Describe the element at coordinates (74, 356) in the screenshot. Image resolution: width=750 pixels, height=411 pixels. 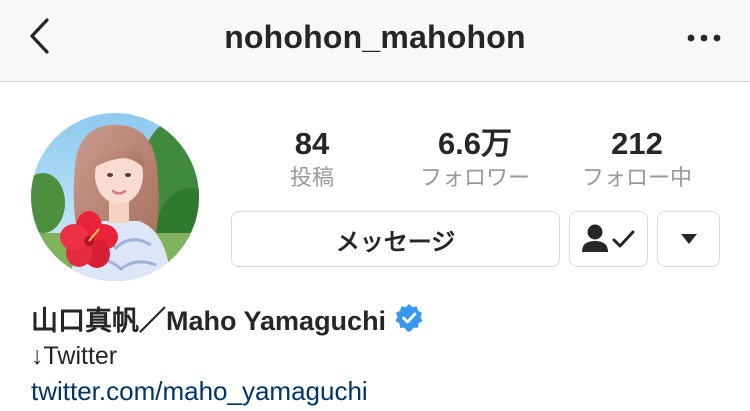
I see `bio-text: ↓Twitter` at that location.